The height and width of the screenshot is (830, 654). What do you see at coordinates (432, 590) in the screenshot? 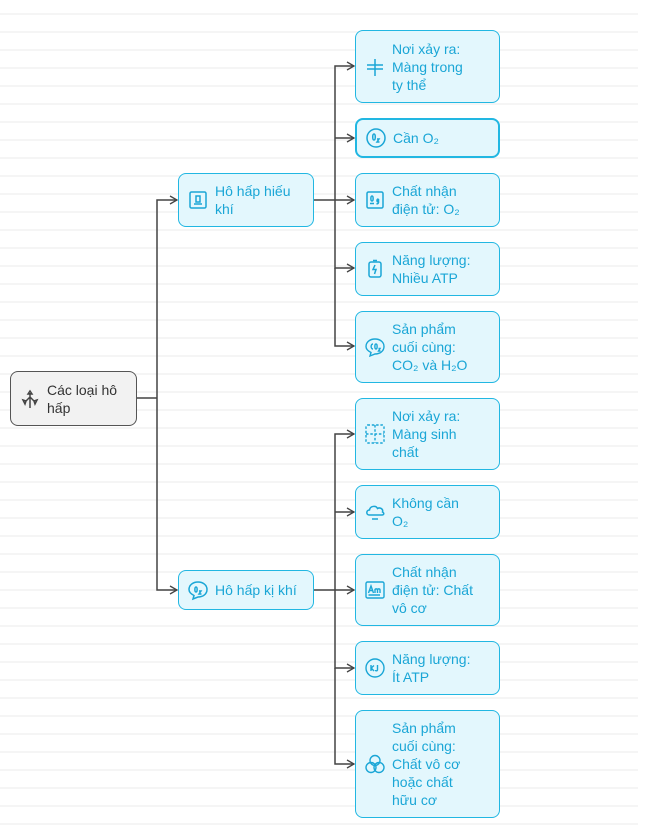
I see `anaerobic-acceptor-label: Chất nhận điện tử: Chất vô cơ` at bounding box center [432, 590].